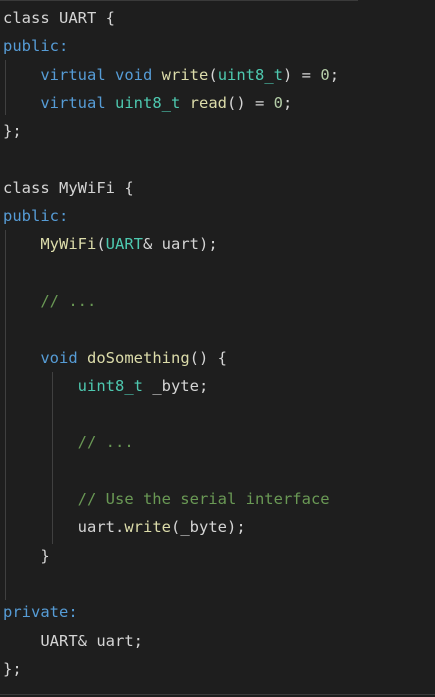 The image size is (435, 697). Describe the element at coordinates (171, 641) in the screenshot. I see `code-line: UART& uart;` at that location.